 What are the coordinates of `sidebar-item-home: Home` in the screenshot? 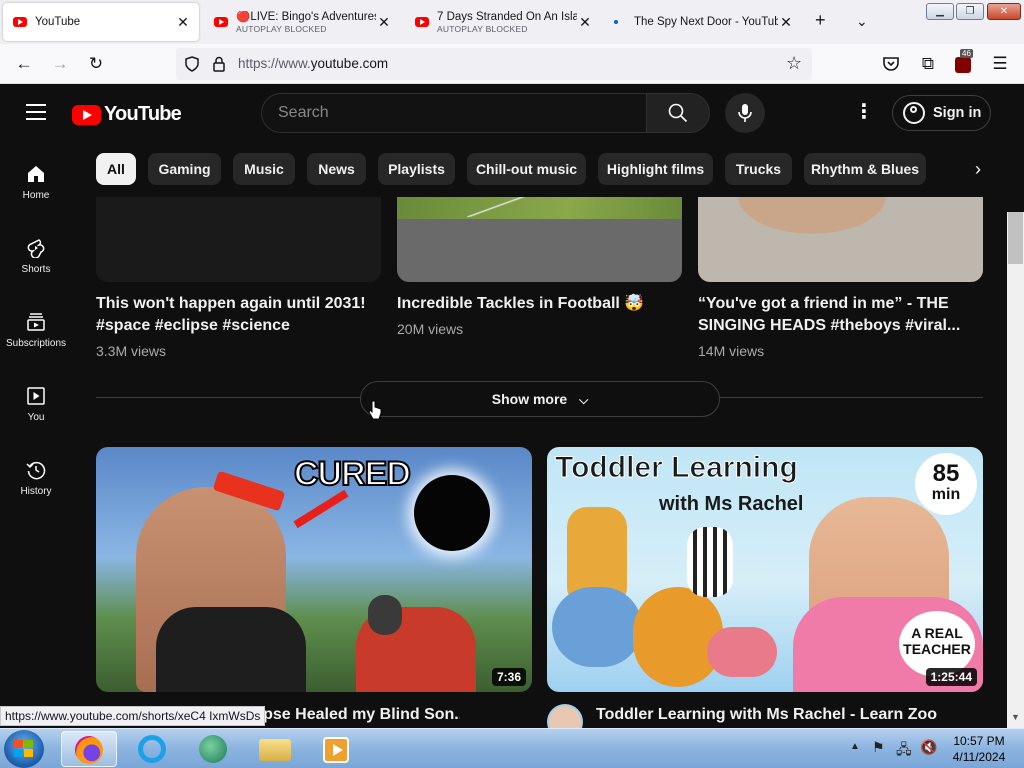 It's located at (36, 199).